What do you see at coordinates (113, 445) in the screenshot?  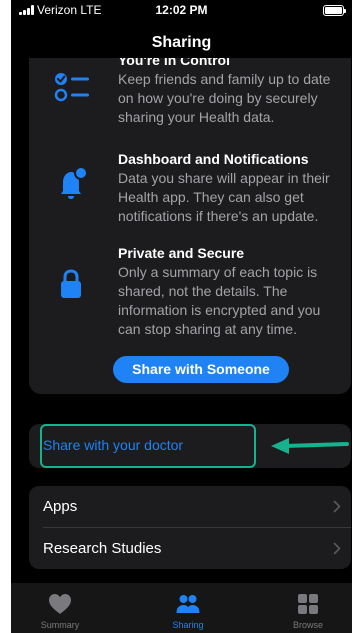 I see `share-with-doctor-label: Share with your doctor` at bounding box center [113, 445].